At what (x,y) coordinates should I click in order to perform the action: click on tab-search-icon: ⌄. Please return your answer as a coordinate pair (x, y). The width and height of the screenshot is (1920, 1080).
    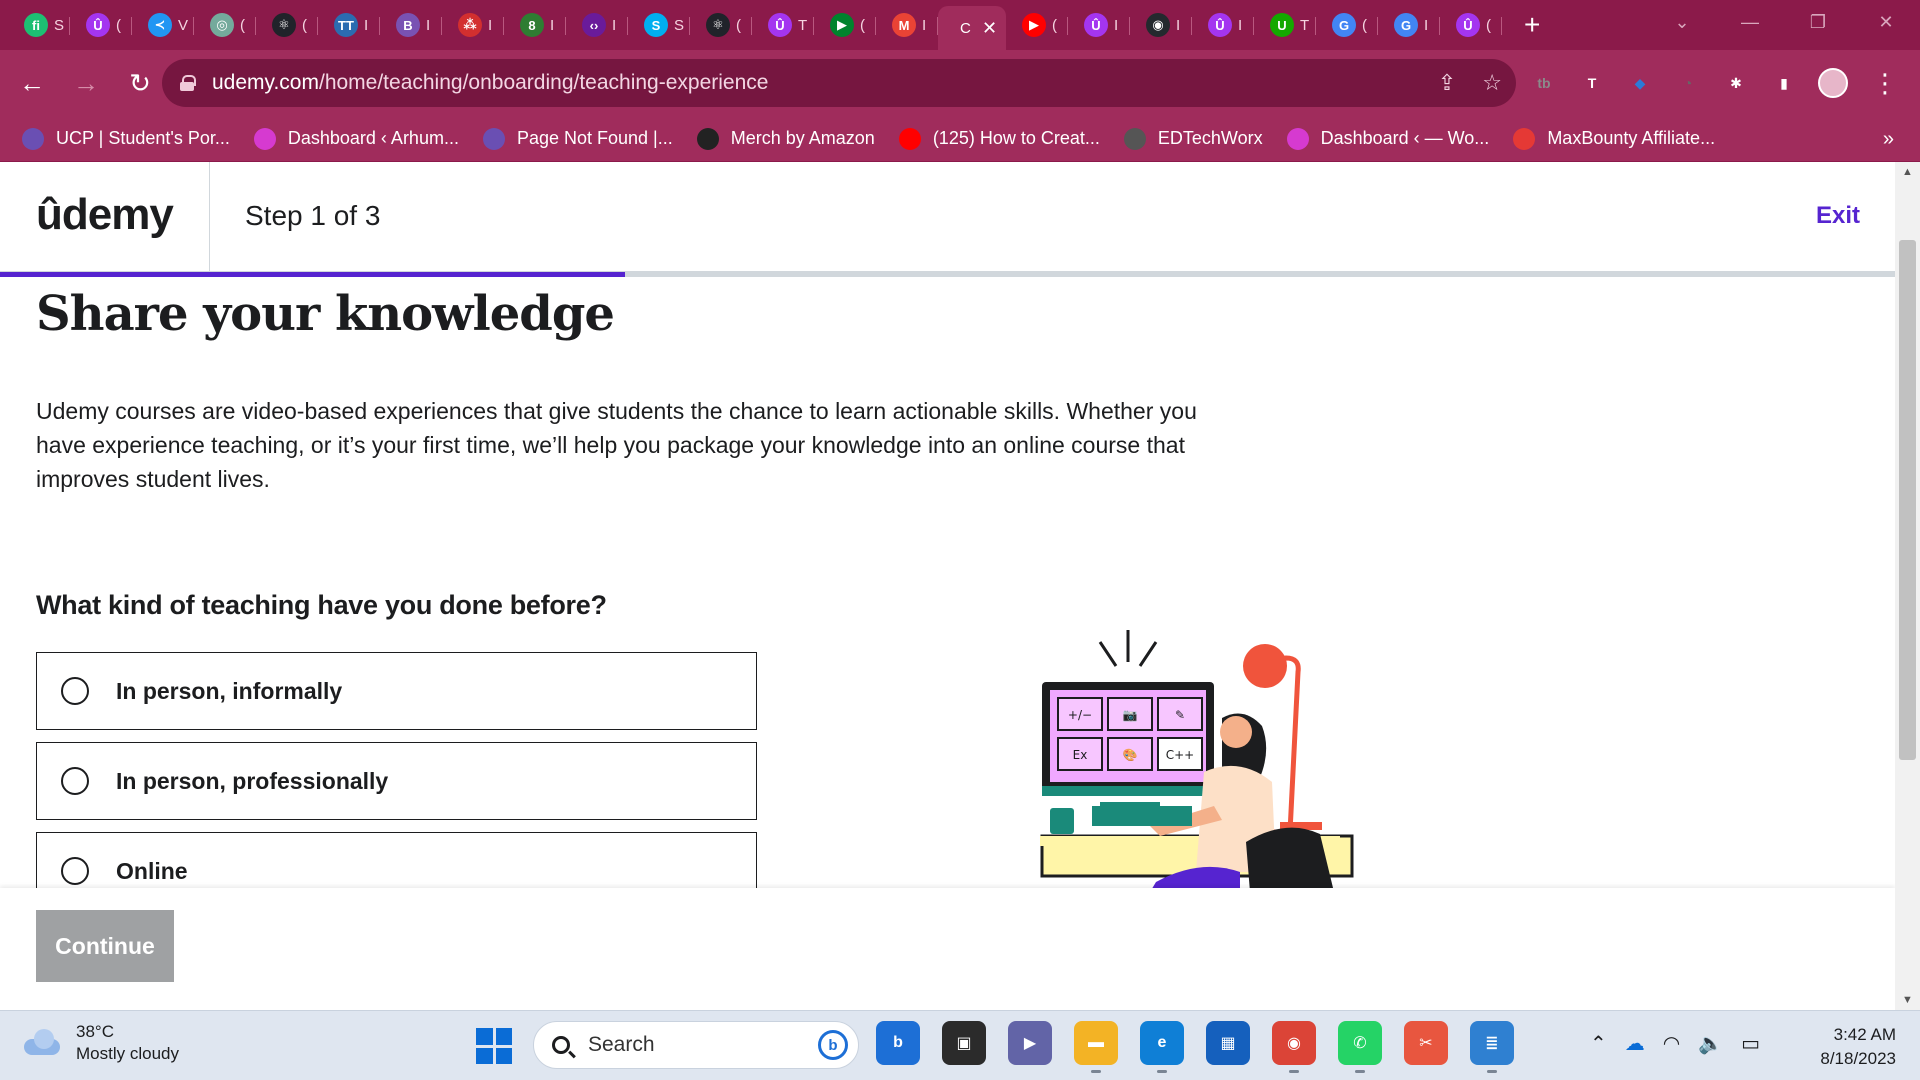
    Looking at the image, I should click on (1682, 22).